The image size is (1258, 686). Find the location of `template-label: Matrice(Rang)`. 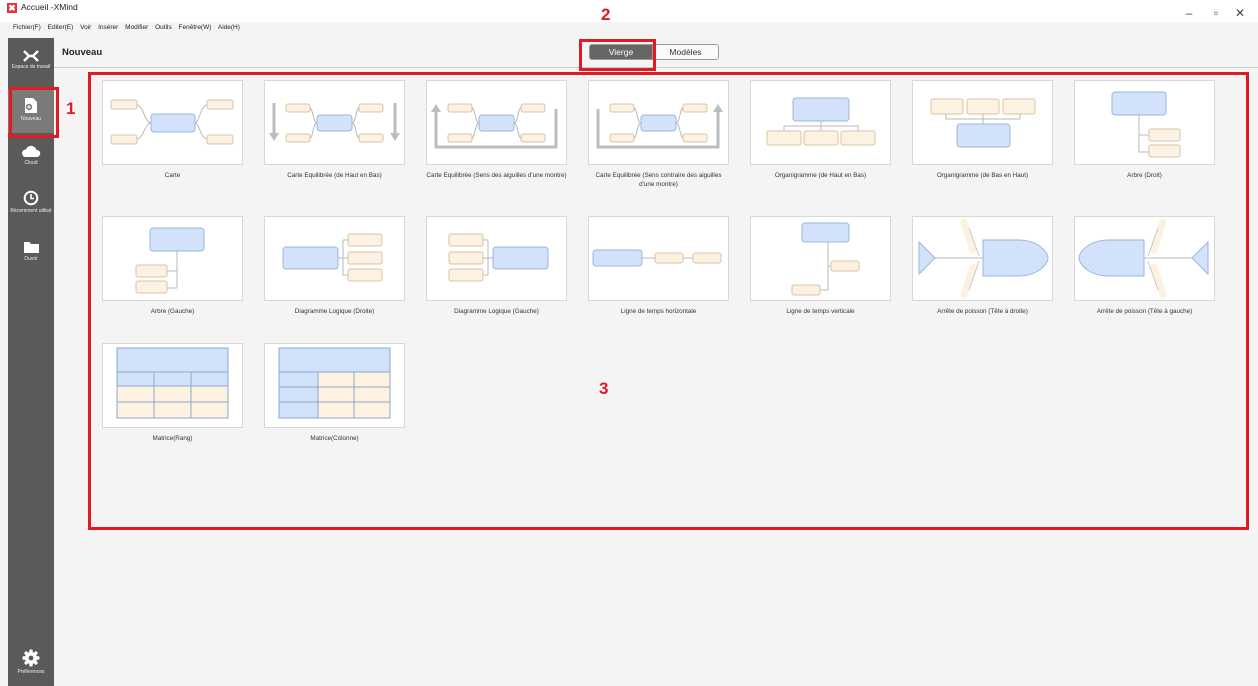

template-label: Matrice(Rang) is located at coordinates (172, 438).